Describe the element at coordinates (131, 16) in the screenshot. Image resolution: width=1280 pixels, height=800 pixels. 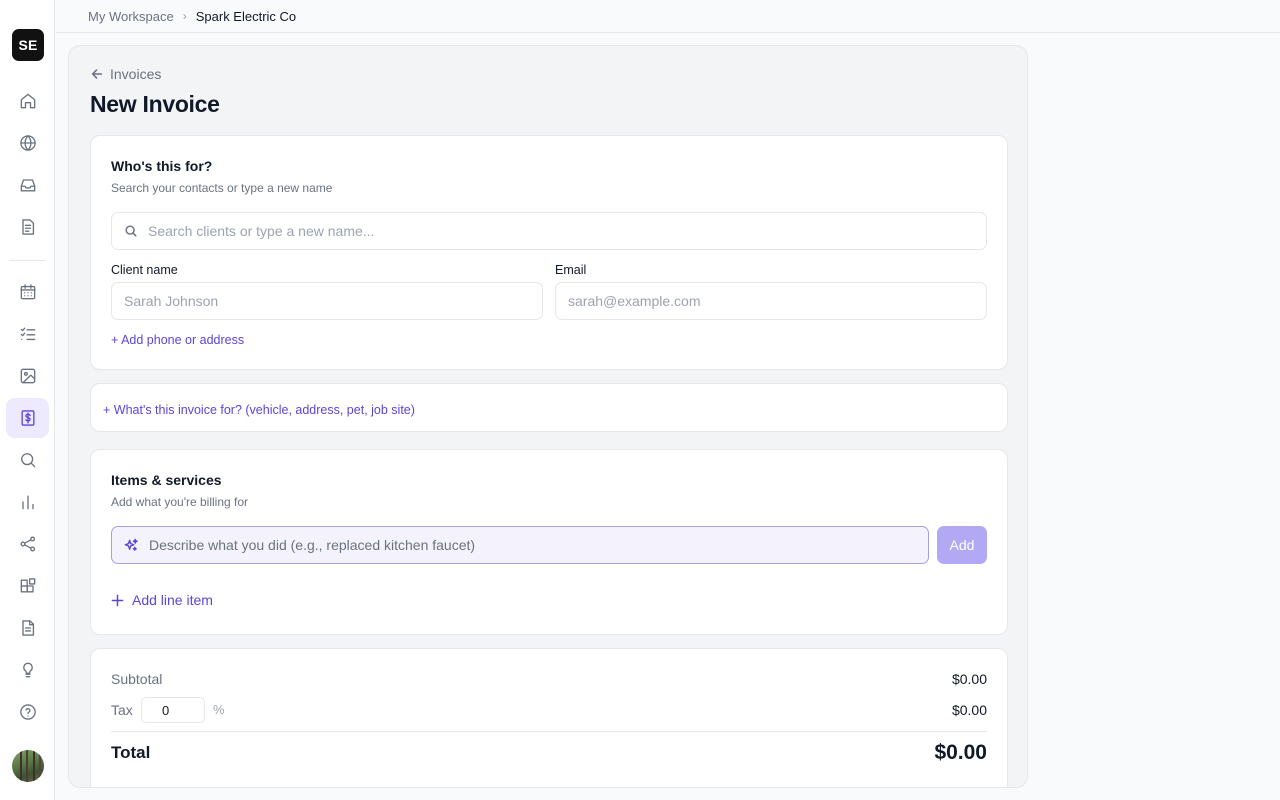
I see `breadcrumb-workspace: My Workspace` at that location.